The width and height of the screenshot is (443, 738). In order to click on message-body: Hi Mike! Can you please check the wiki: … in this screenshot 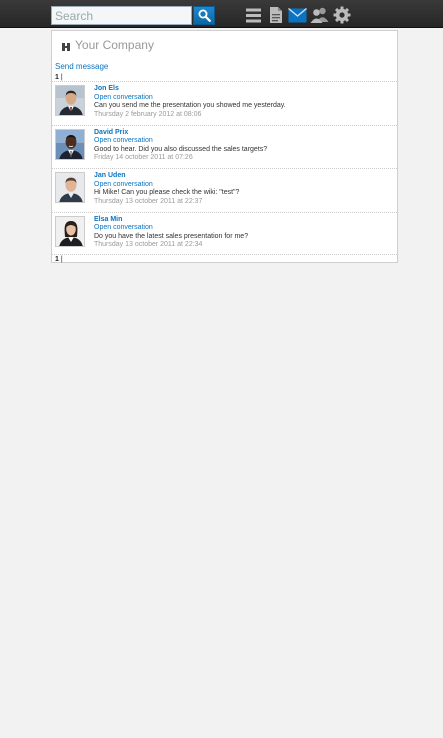, I will do `click(167, 193)`.